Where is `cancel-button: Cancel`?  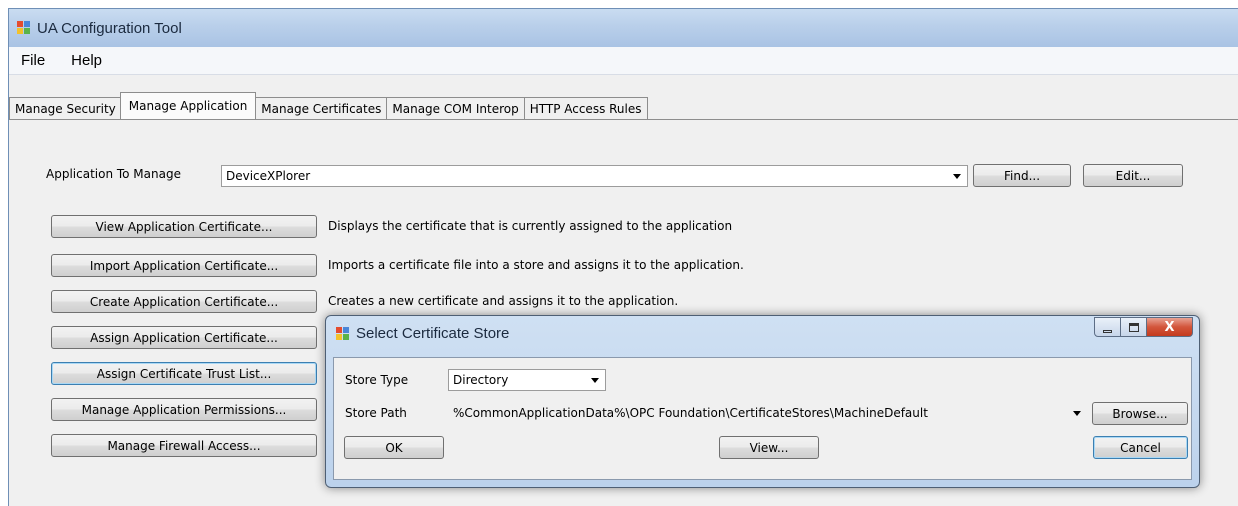
cancel-button: Cancel is located at coordinates (1140, 447).